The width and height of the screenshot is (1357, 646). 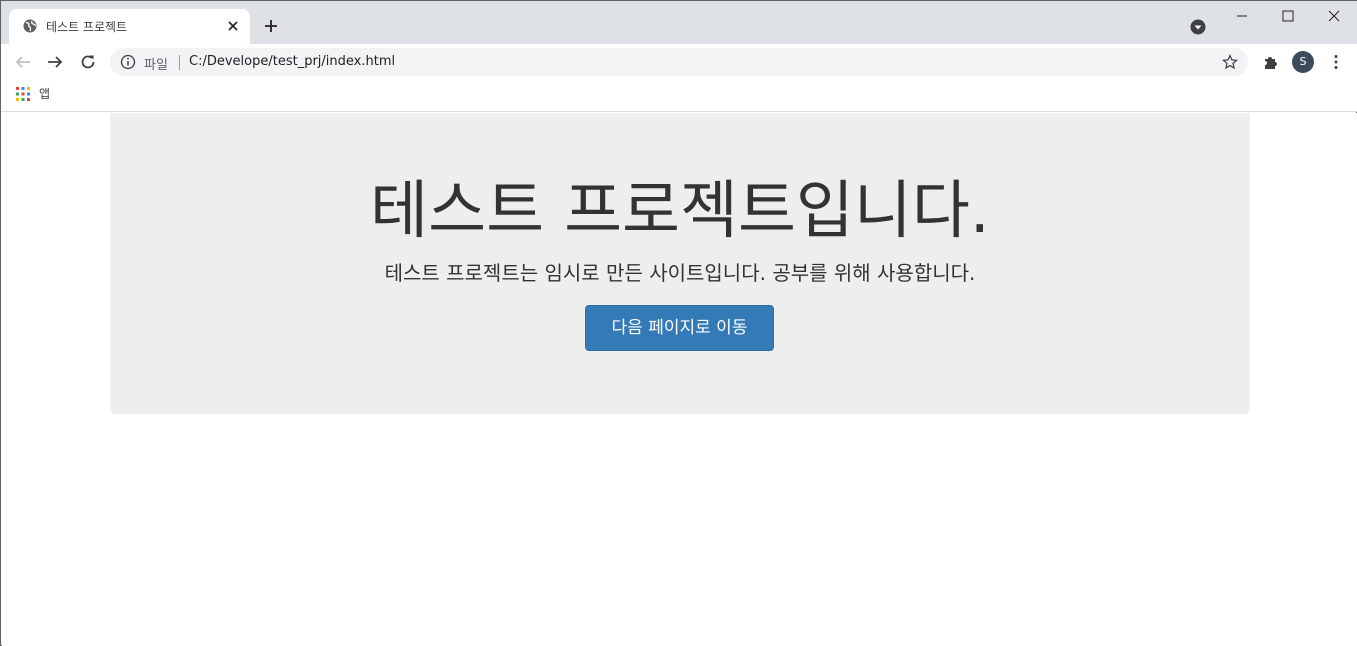 What do you see at coordinates (679, 96) in the screenshot?
I see `bookmarks-bar: 앱` at bounding box center [679, 96].